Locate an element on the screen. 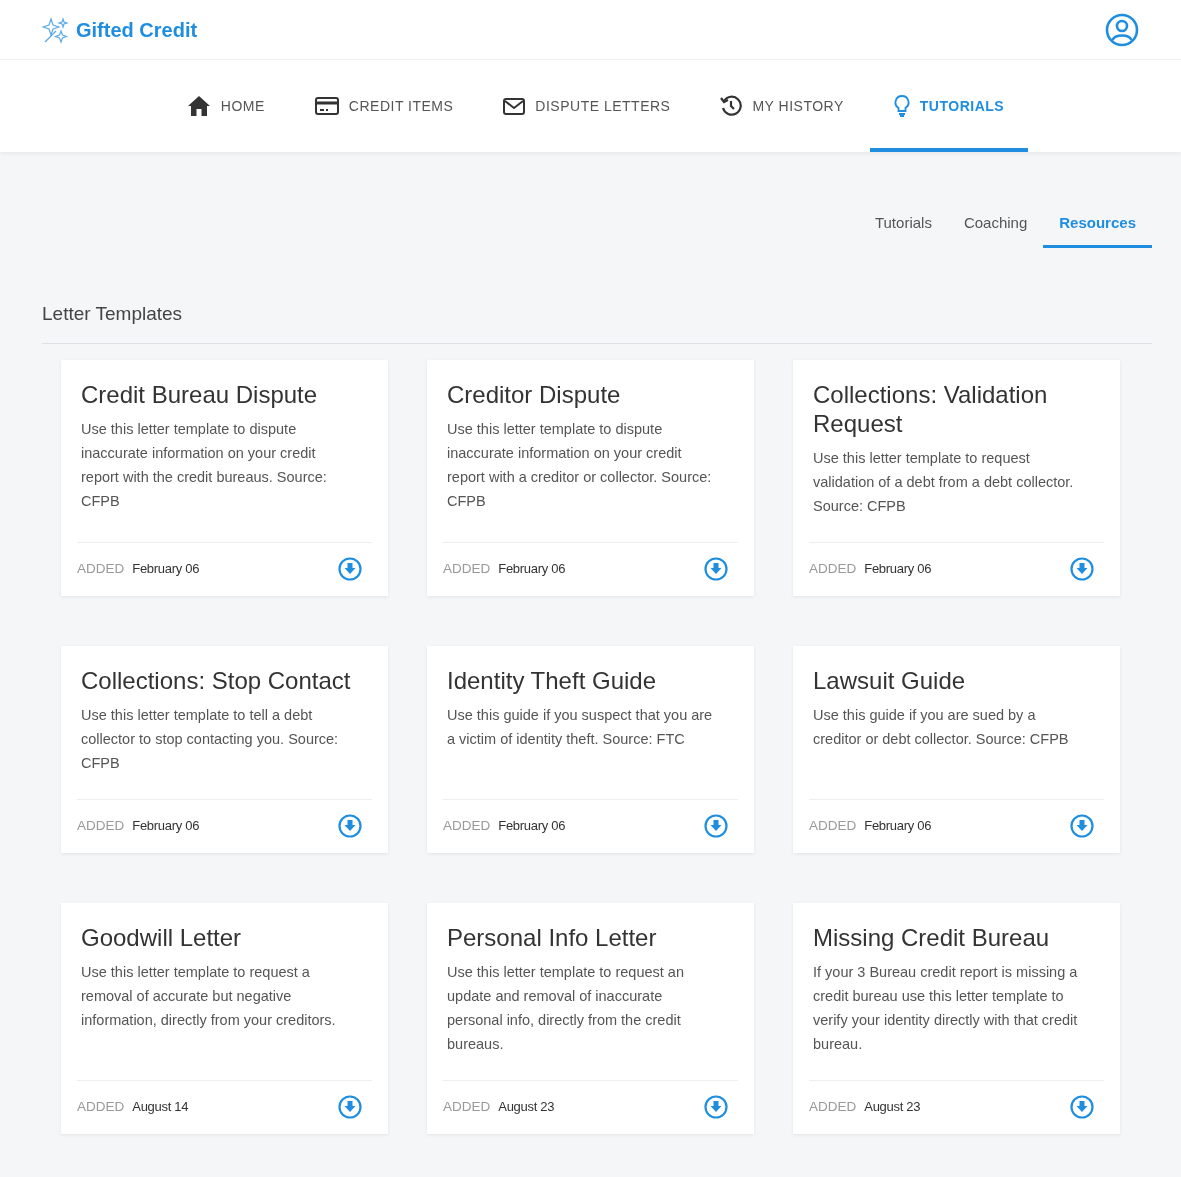  card-description: Use this letter template to dispute inaccurate information on your credit report with the credit bureaus. Source: CFPB is located at coordinates (204, 465).